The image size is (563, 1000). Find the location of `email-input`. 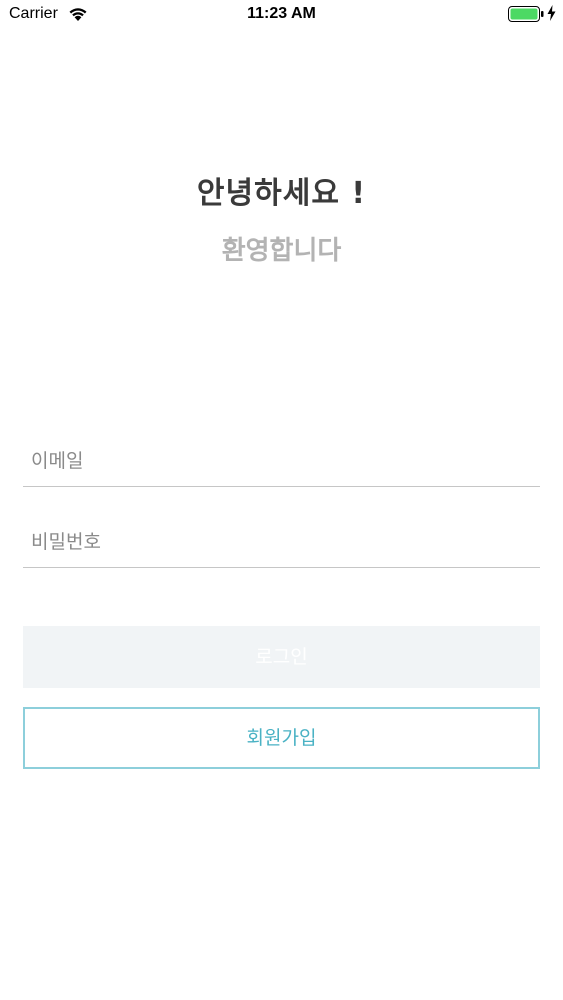

email-input is located at coordinates (281, 461).